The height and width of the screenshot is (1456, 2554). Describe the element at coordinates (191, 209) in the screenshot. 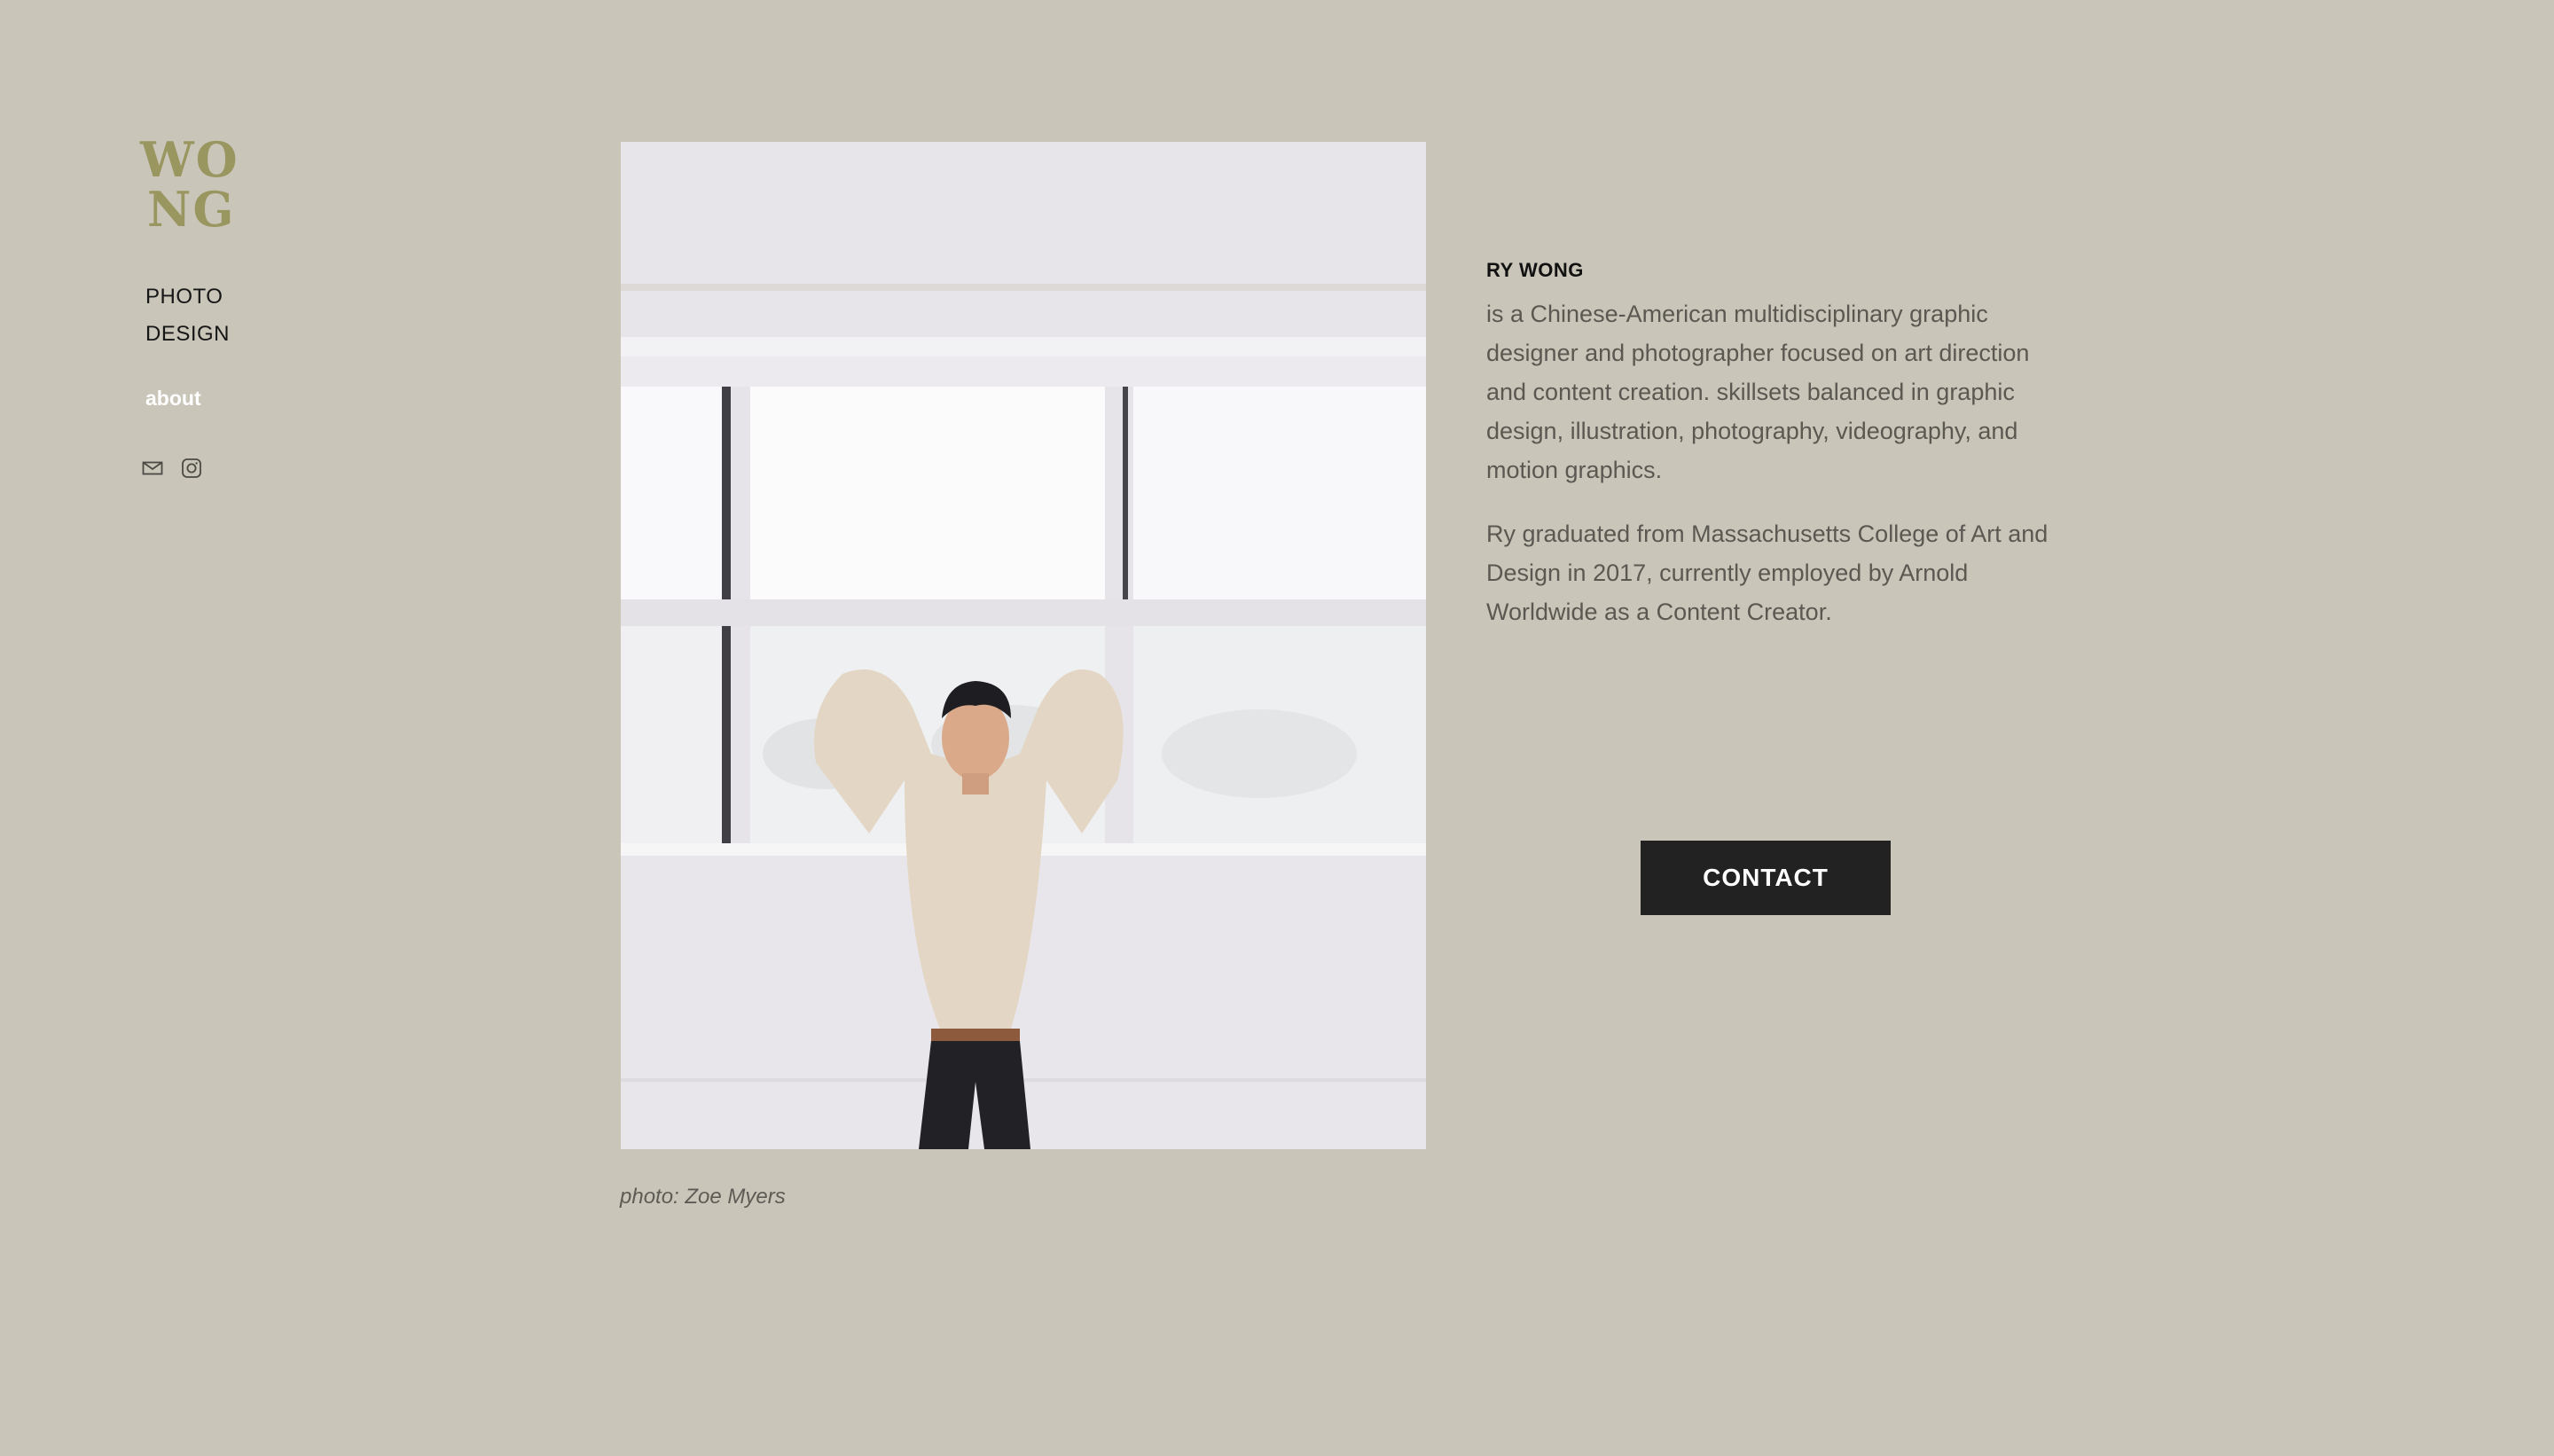

I see `logo-line-2: NG` at that location.